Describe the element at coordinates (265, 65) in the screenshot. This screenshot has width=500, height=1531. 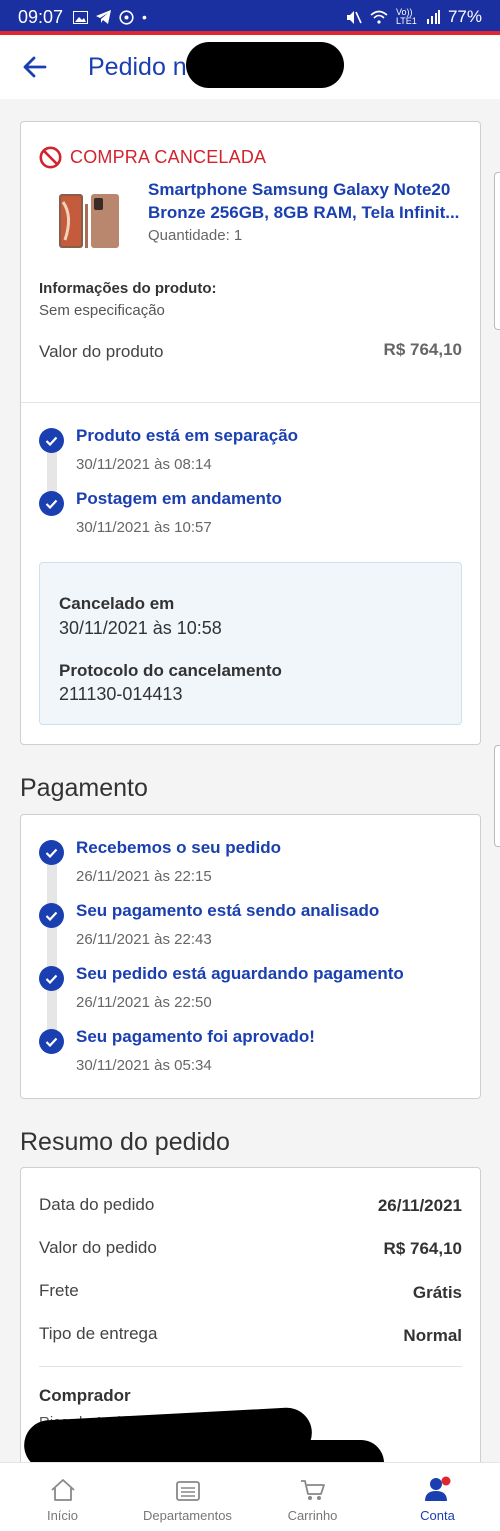
I see `redaction-mark` at that location.